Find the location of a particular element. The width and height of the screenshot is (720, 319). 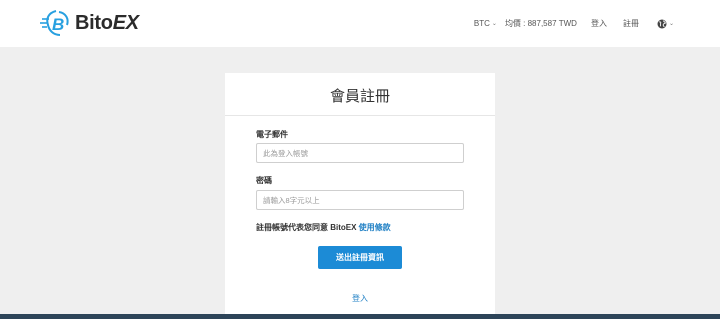

logo-text: BitoEX is located at coordinates (107, 23).